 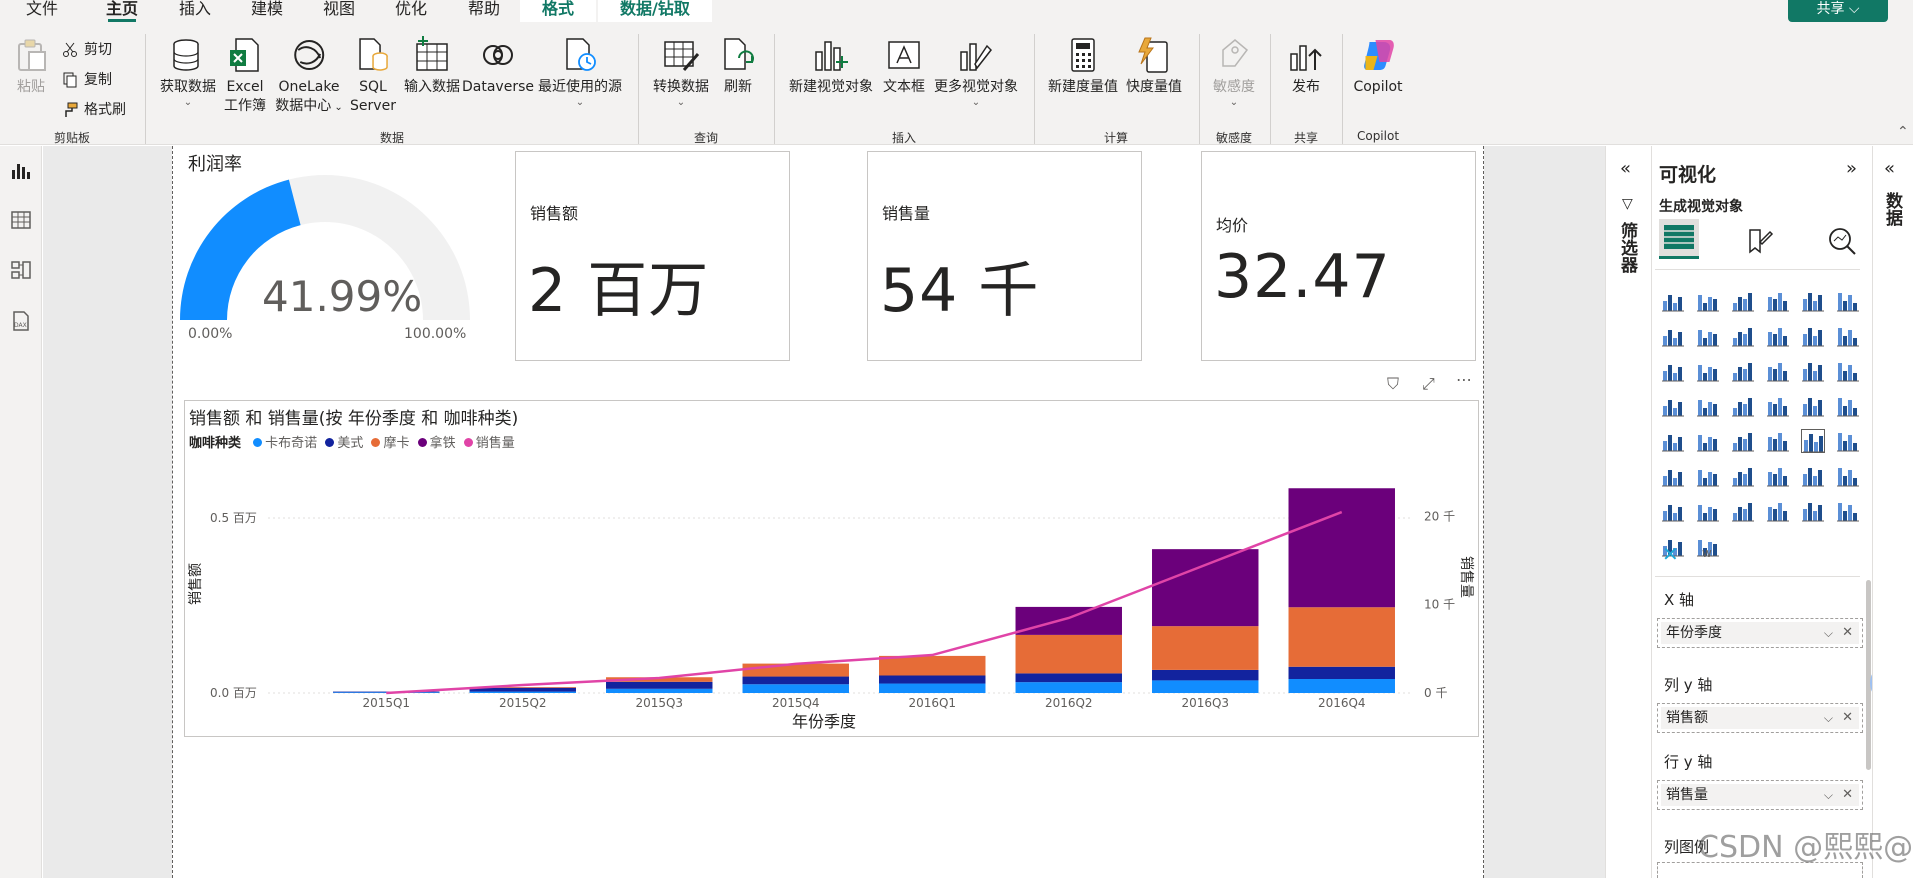 I want to click on build-visual-tab, so click(x=1679, y=239).